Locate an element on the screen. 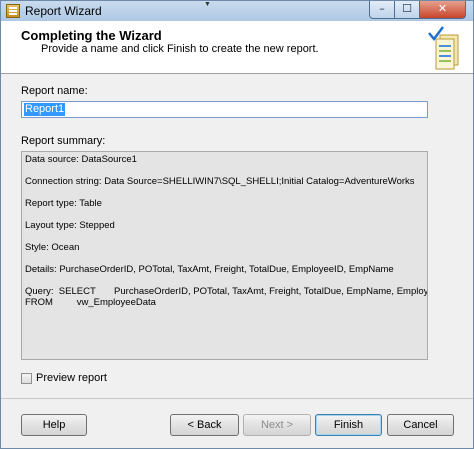  summary-line: Report type: Table is located at coordinates (63, 203).